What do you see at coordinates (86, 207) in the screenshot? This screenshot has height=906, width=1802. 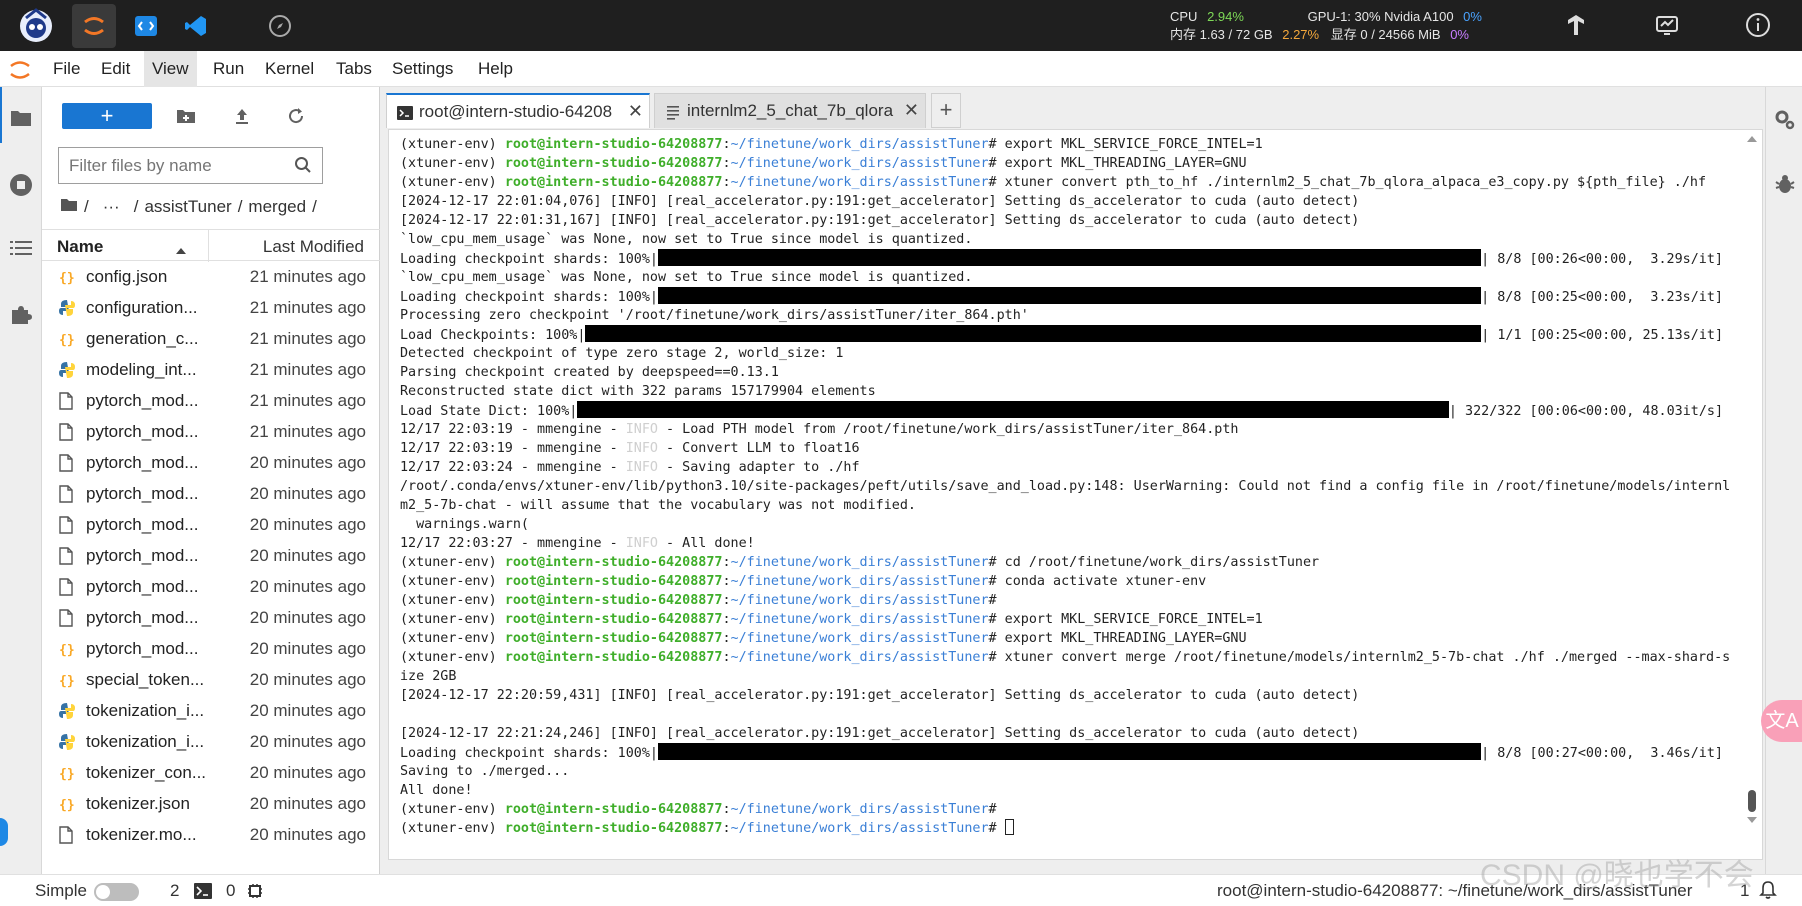 I see `breadcrumb-root: /` at bounding box center [86, 207].